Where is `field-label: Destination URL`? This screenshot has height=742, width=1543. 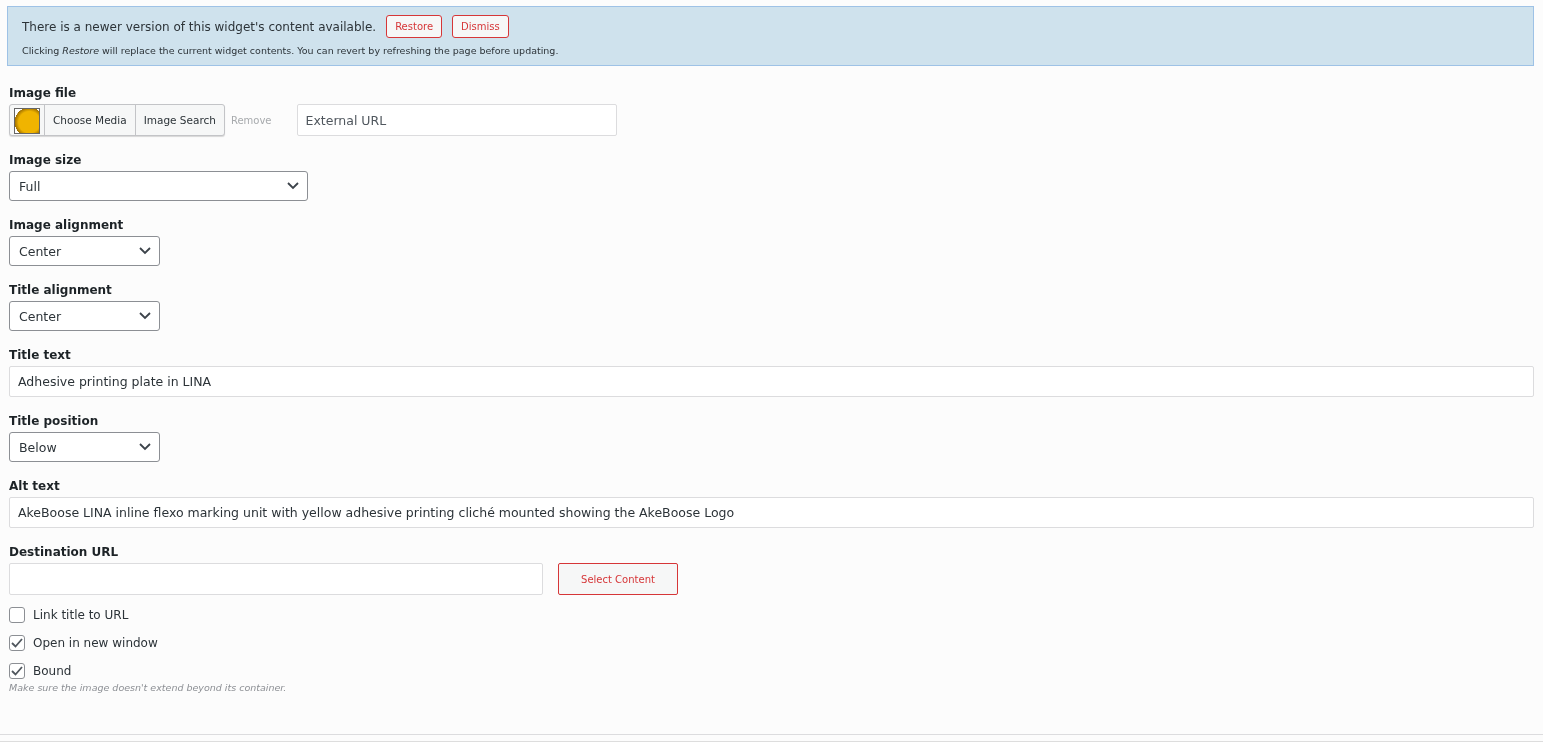
field-label: Destination URL is located at coordinates (64, 552).